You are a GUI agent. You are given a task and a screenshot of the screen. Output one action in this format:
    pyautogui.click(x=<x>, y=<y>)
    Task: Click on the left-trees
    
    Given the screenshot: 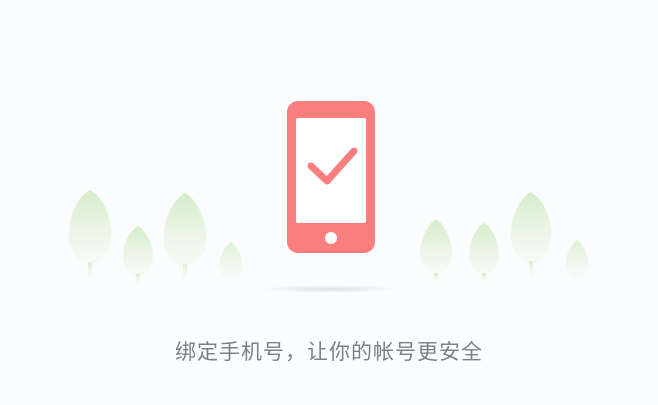 What is the action you would take?
    pyautogui.click(x=155, y=237)
    